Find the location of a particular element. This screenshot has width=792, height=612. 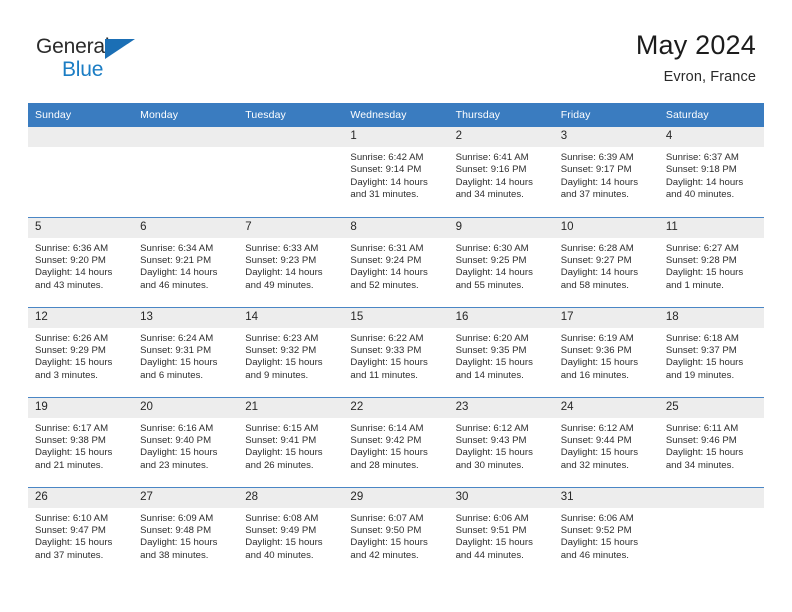

sunset-text: Sunset: 9:38 PM is located at coordinates (70, 440).